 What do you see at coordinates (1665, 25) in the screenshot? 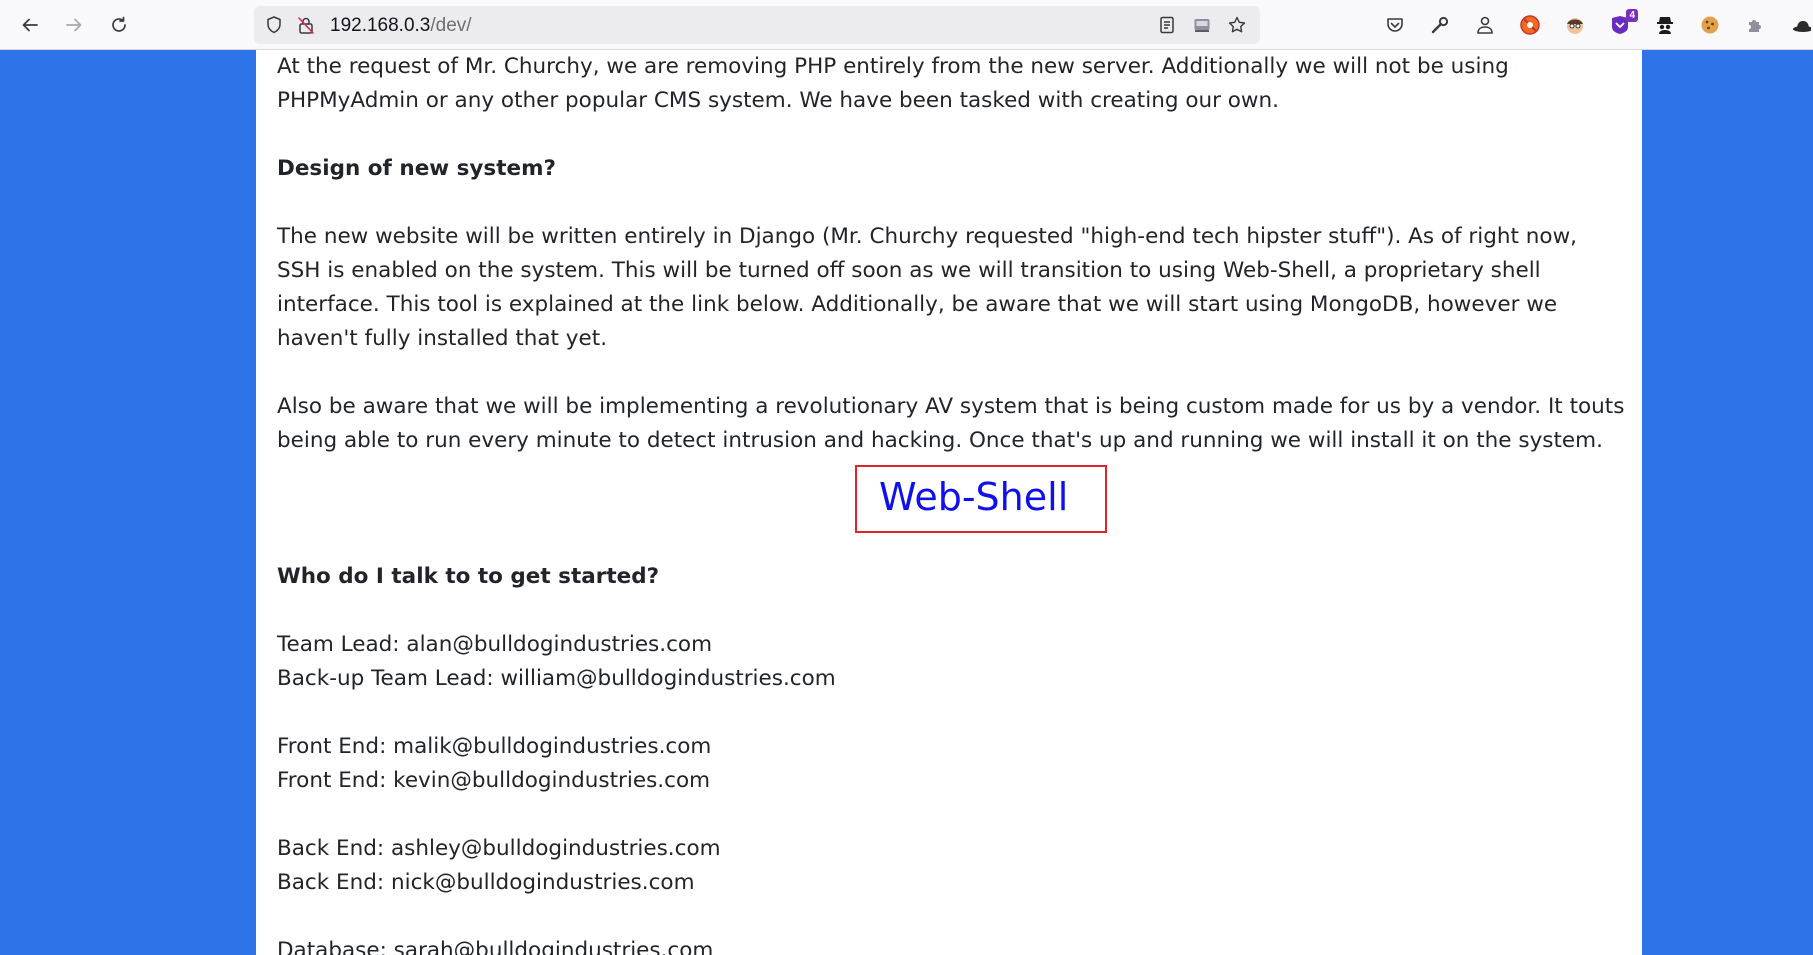
I see `spy-extension-icon` at bounding box center [1665, 25].